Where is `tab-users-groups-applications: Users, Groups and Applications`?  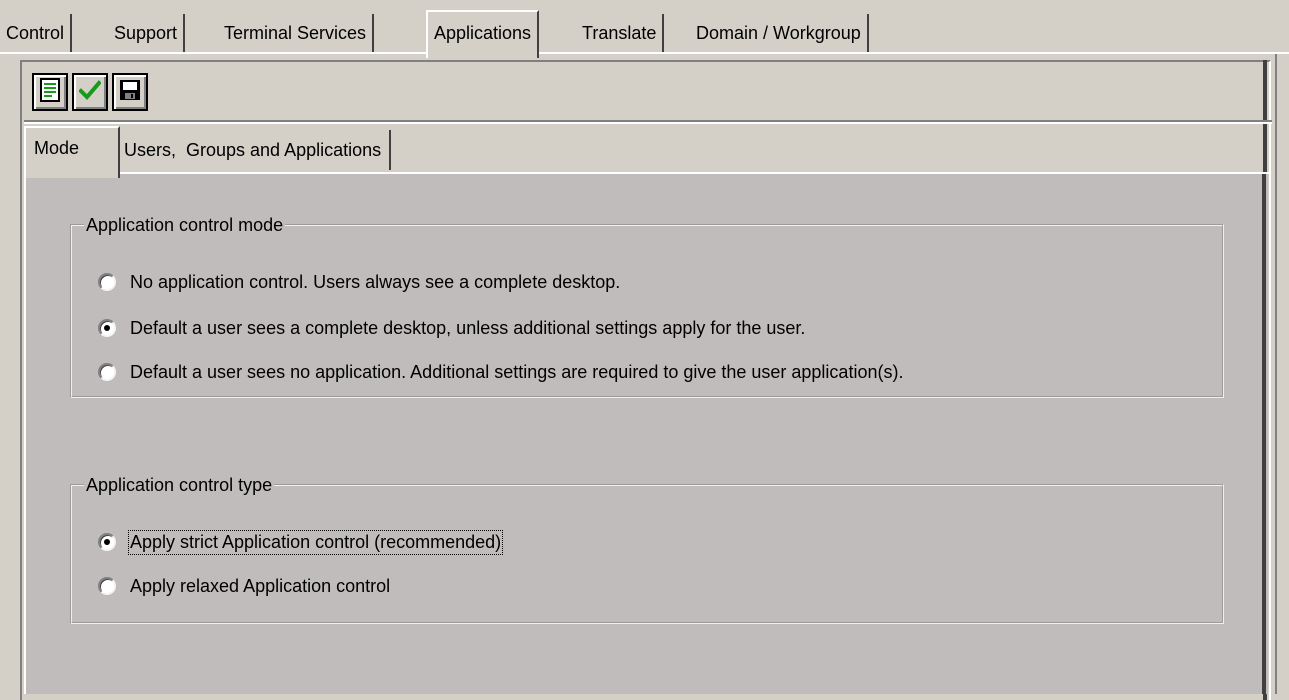 tab-users-groups-applications: Users, Groups and Applications is located at coordinates (254, 150).